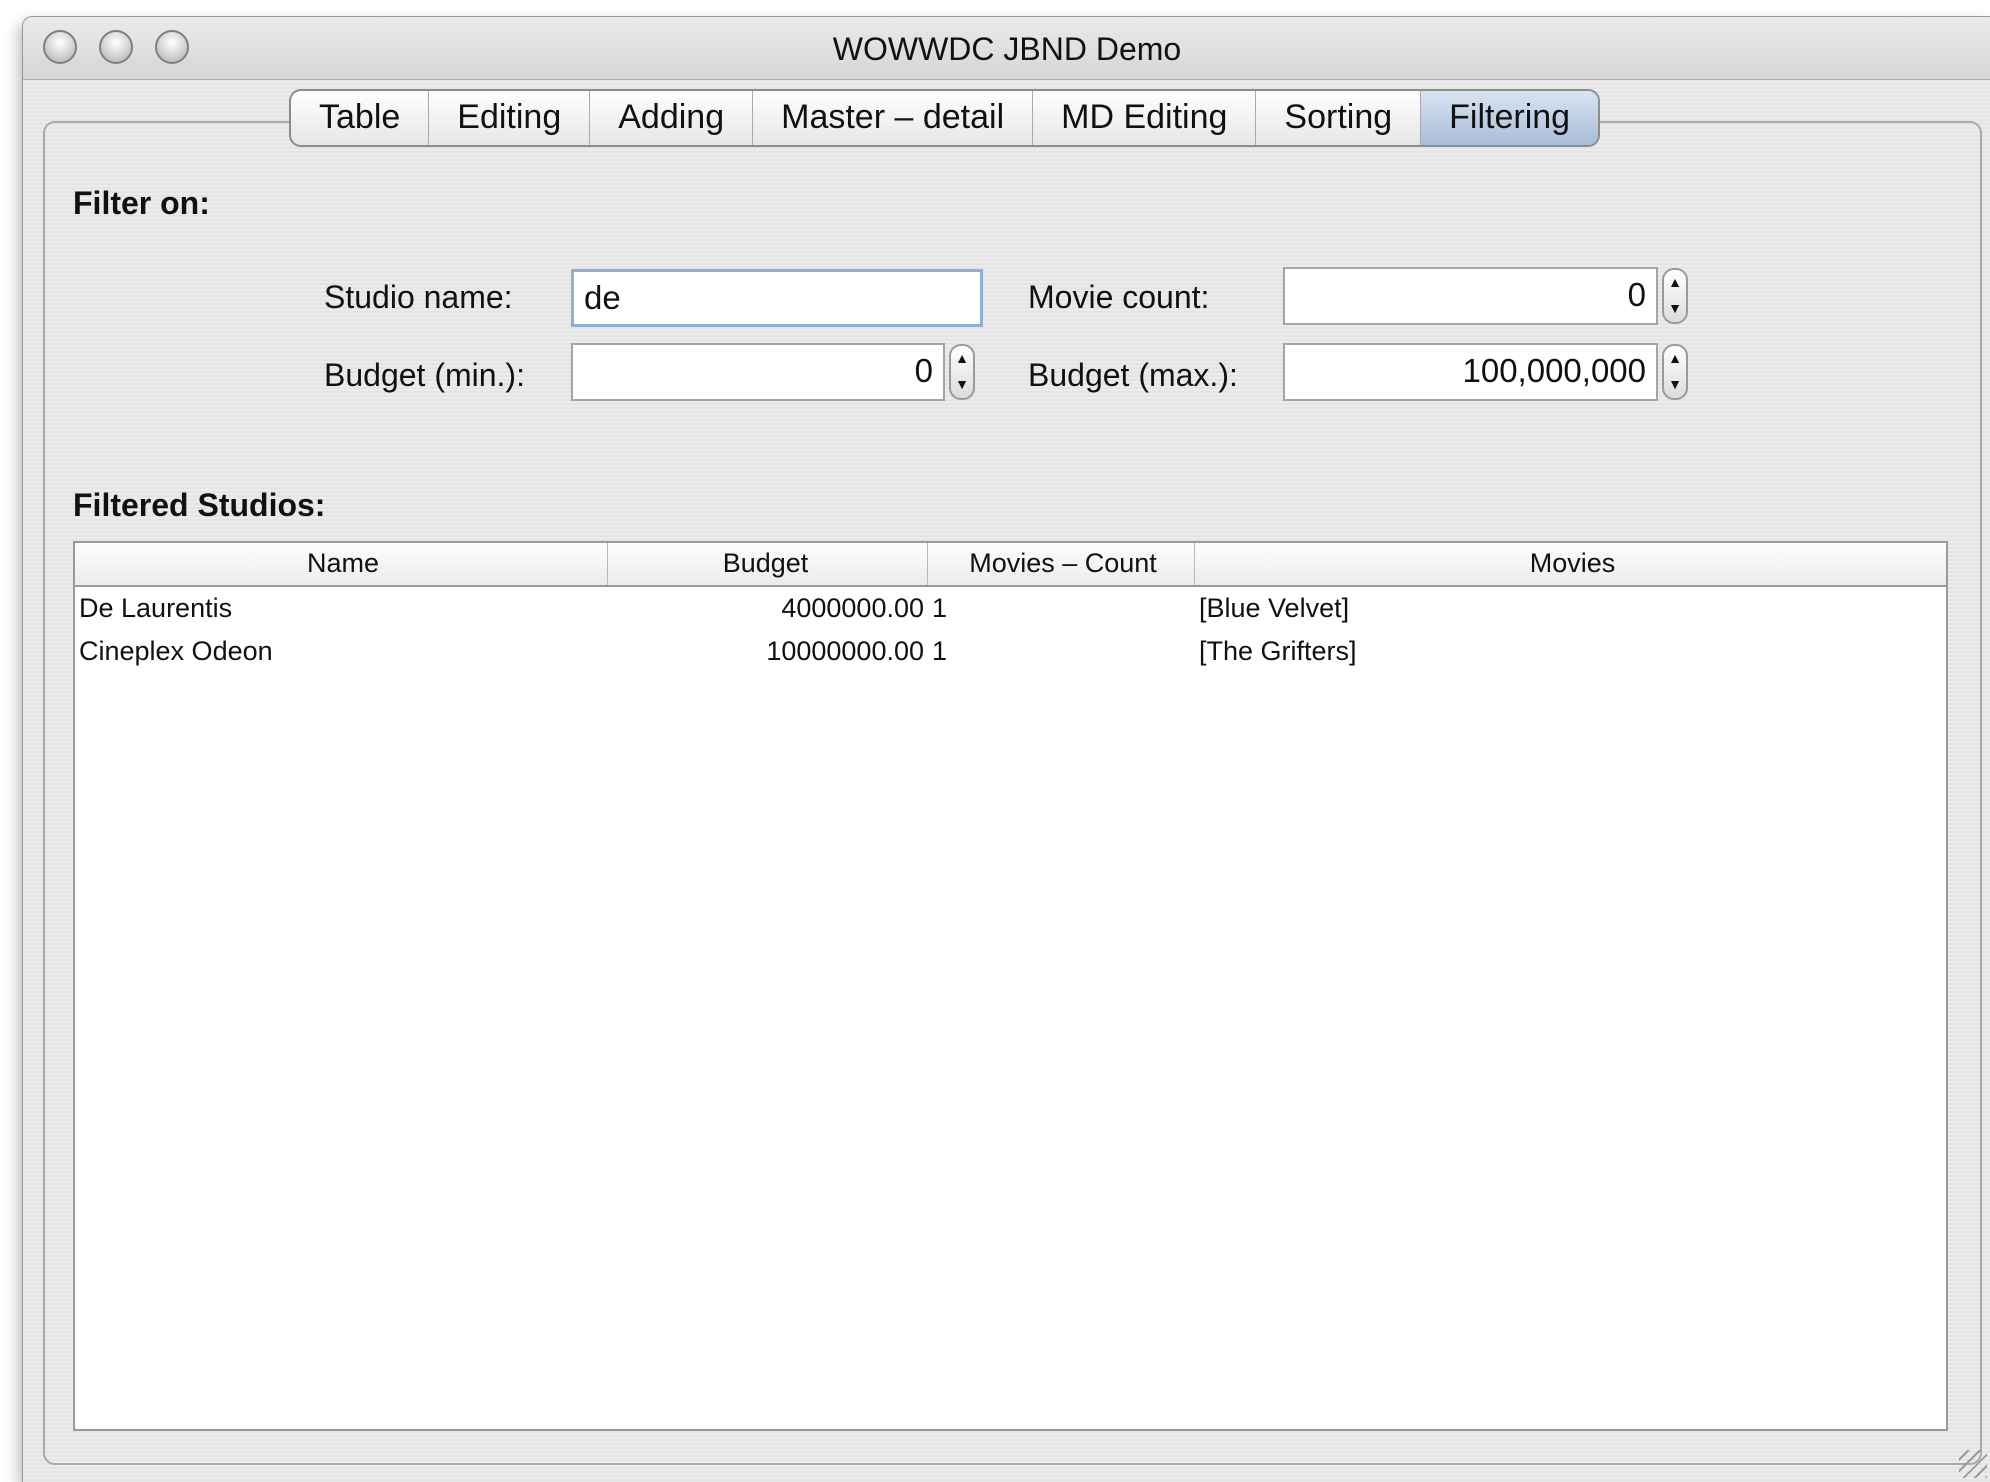 This screenshot has height=1482, width=1990. What do you see at coordinates (1278, 651) in the screenshot?
I see `cell-movies: [The Grifters]` at bounding box center [1278, 651].